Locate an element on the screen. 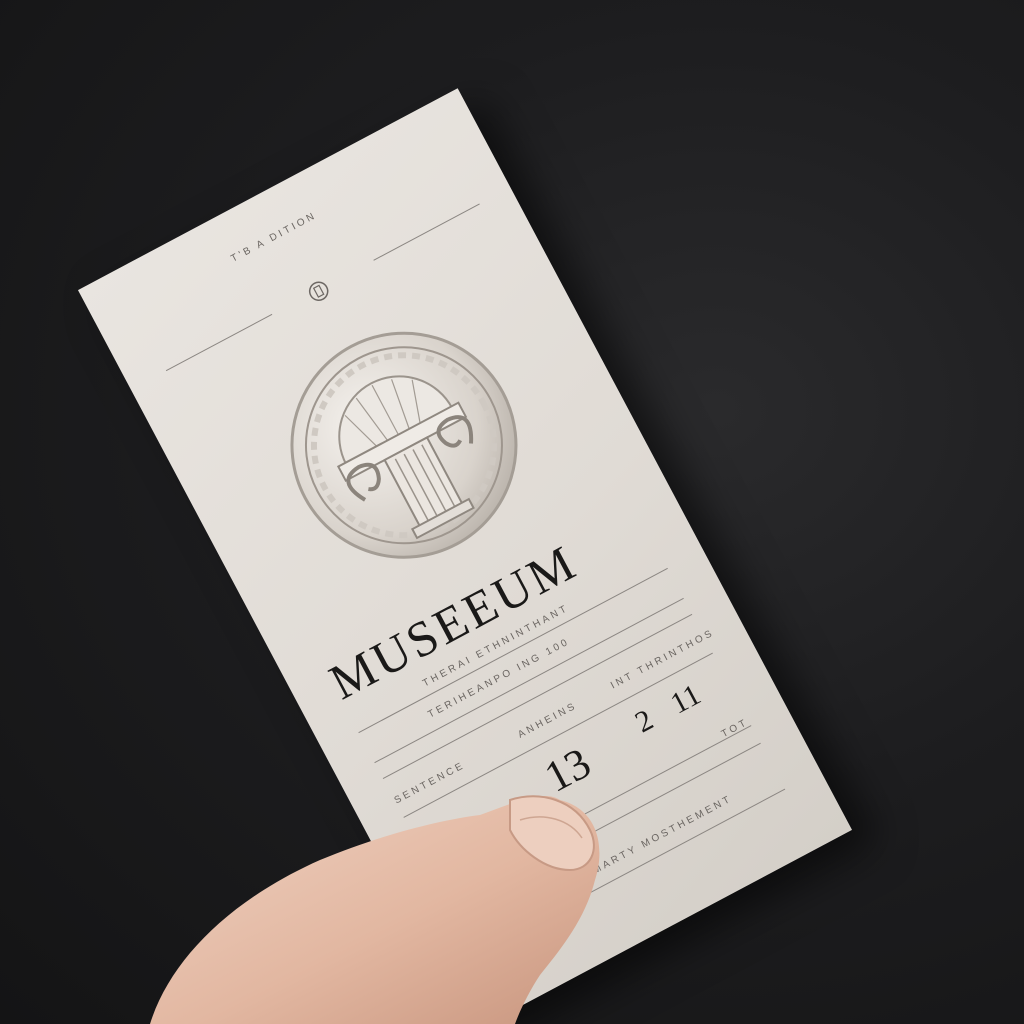 This screenshot has height=1024, width=1024. small-emblem-icon is located at coordinates (318, 291).